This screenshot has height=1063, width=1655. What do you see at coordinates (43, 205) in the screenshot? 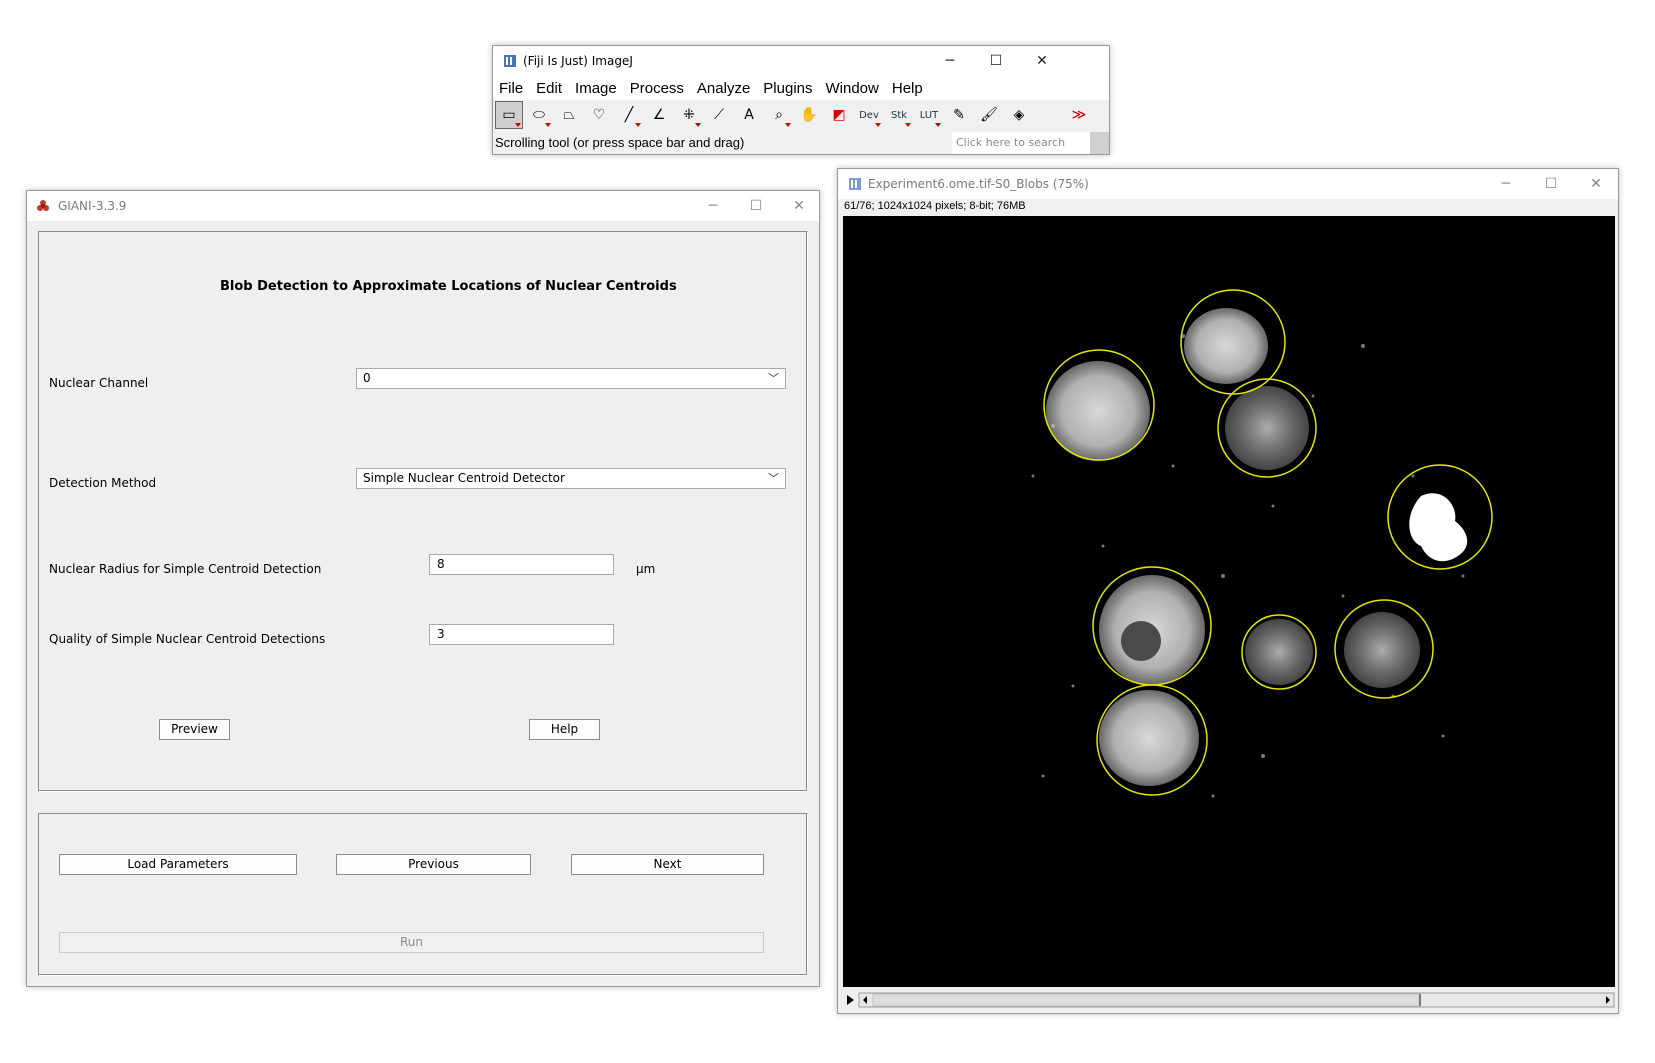
I see `giani-app-icon` at bounding box center [43, 205].